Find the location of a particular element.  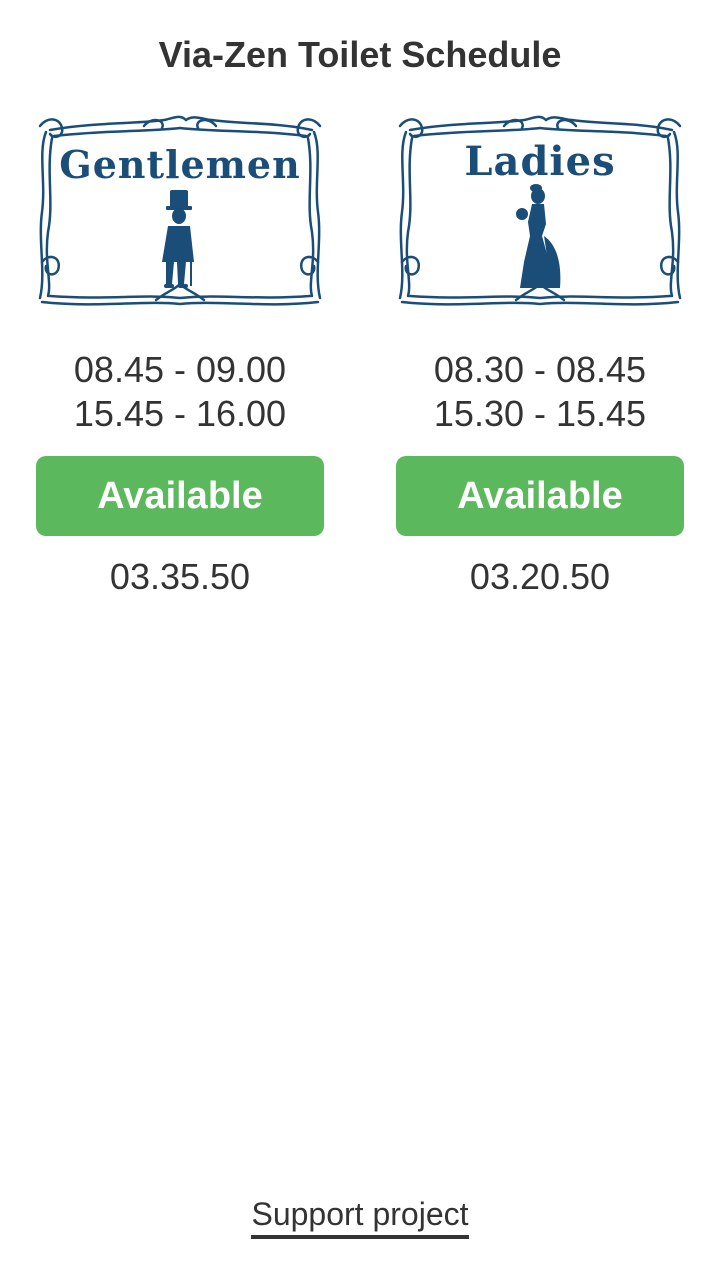

support-footer: Support project is located at coordinates (360, 1217).